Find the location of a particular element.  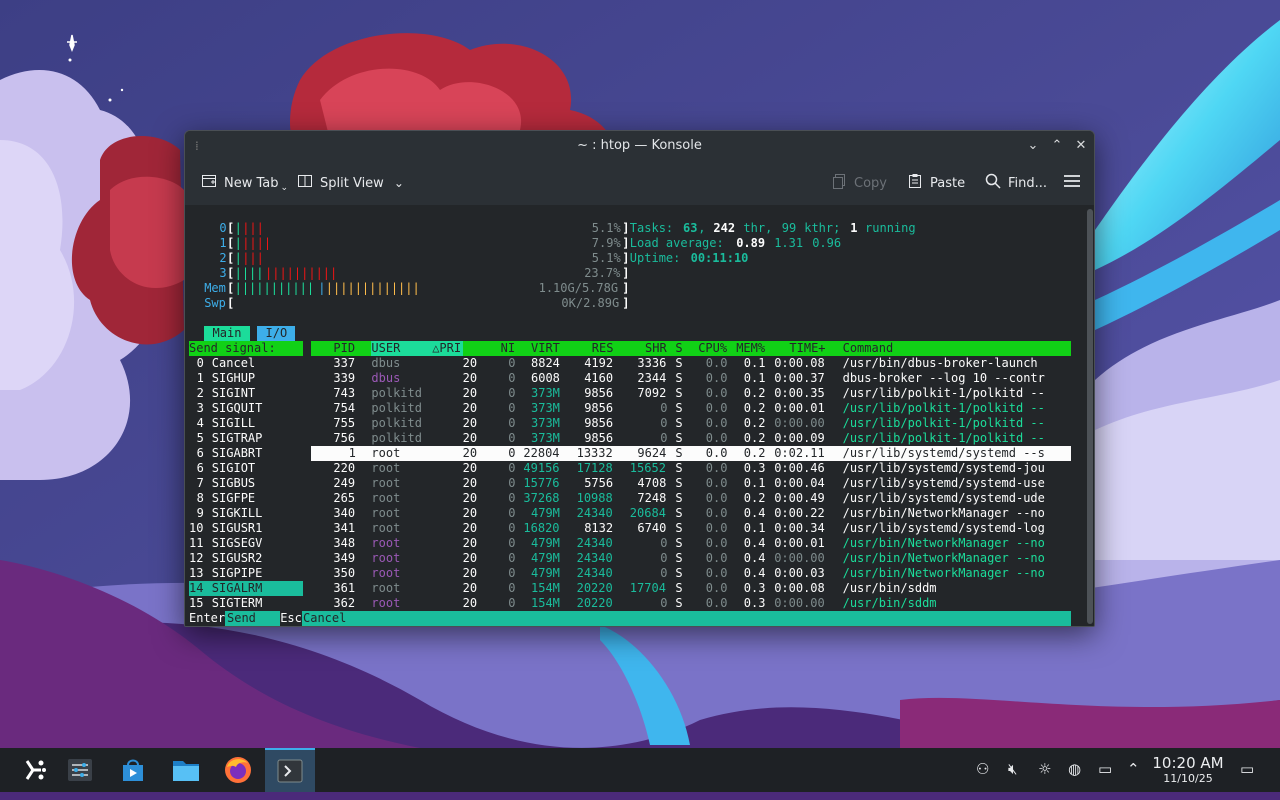

cancel-button: Cancel is located at coordinates (324, 618).